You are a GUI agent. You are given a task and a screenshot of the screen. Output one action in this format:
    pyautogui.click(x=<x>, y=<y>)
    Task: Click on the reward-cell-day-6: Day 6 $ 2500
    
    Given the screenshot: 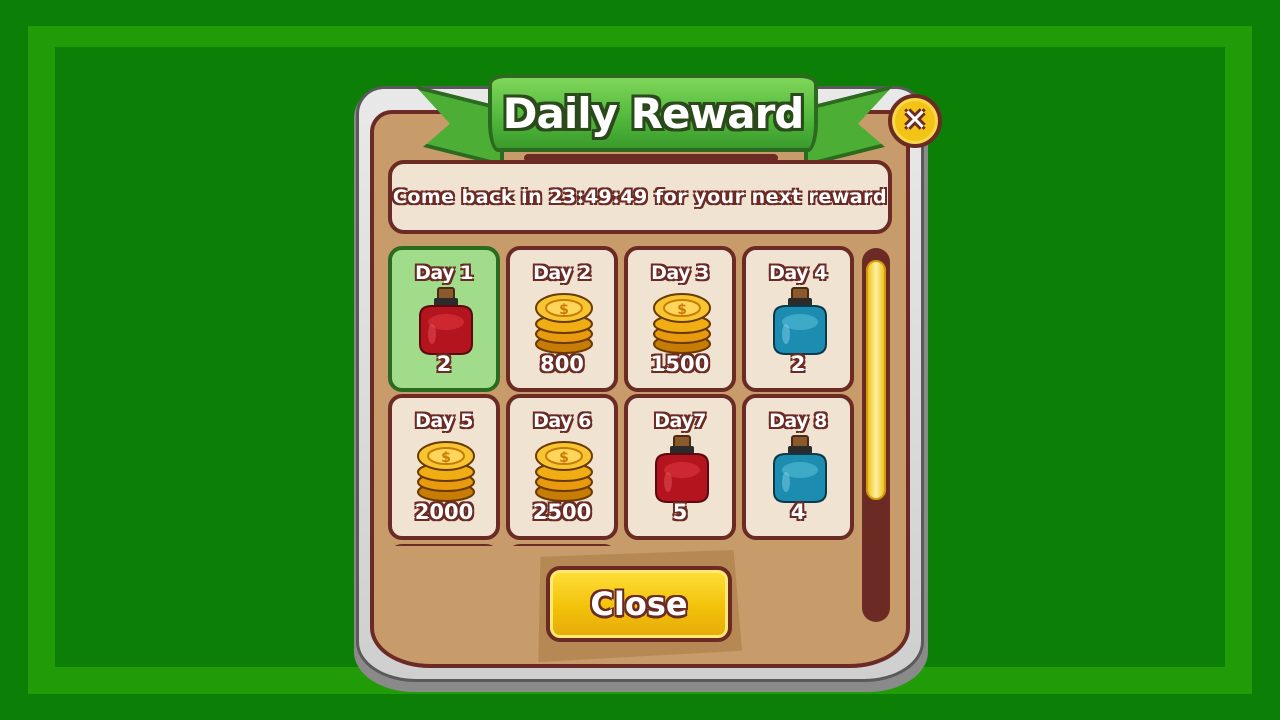 What is the action you would take?
    pyautogui.click(x=562, y=467)
    